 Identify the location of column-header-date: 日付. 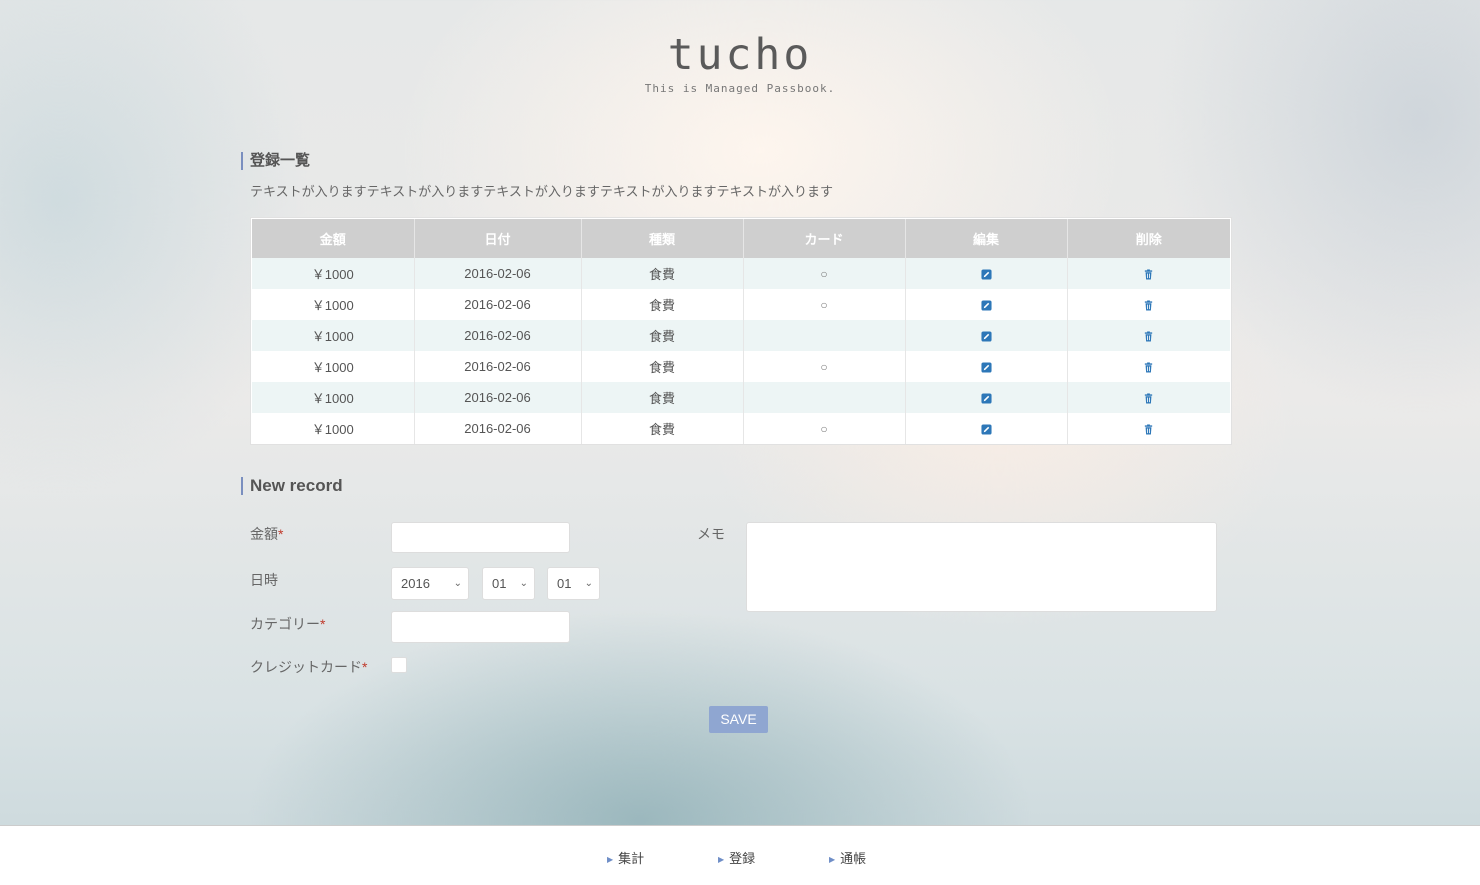
(498, 238).